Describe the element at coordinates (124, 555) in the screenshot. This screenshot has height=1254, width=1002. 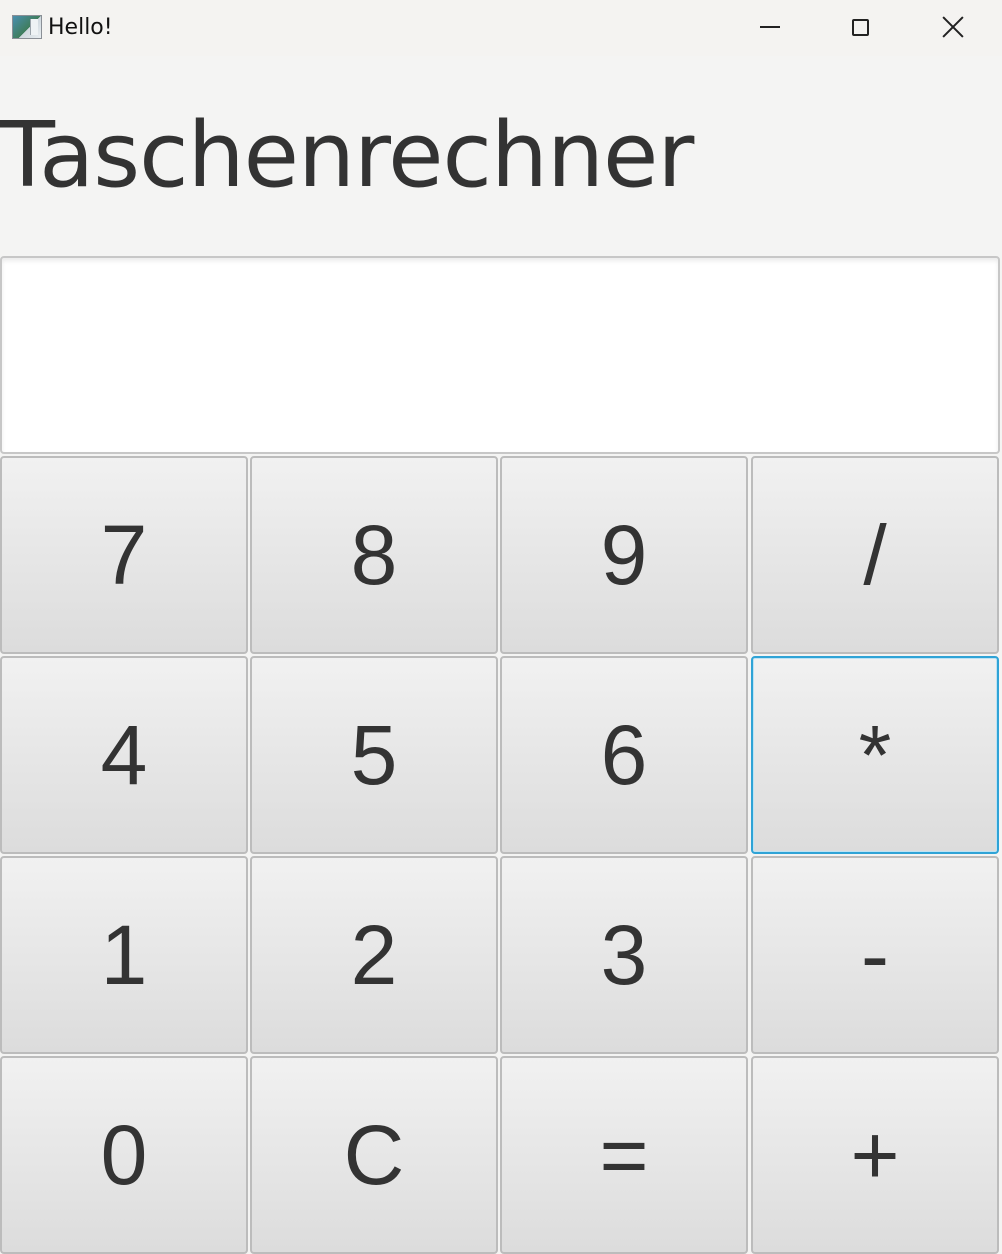
I see `key-7-button: 7` at that location.